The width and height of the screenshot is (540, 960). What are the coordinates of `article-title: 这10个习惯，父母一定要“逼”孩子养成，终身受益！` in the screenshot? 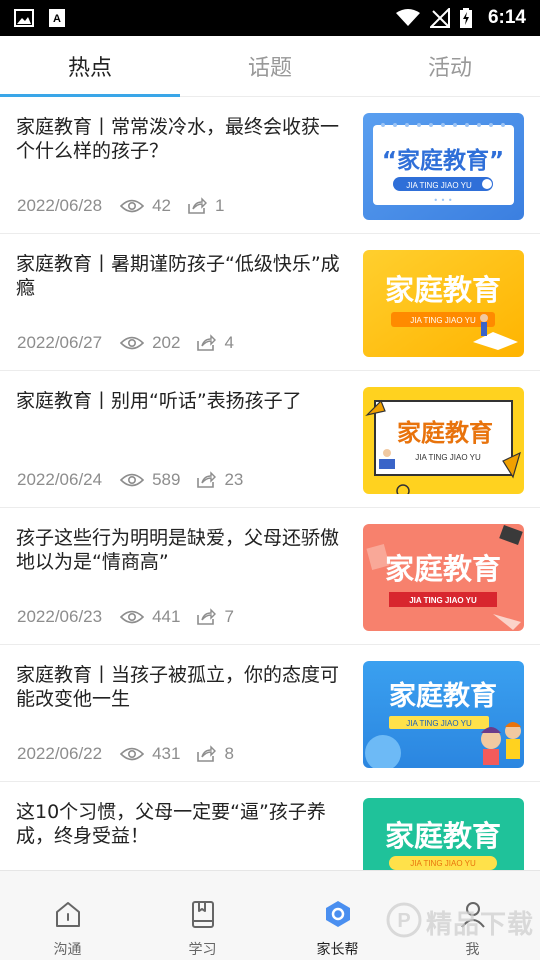 It's located at (171, 824).